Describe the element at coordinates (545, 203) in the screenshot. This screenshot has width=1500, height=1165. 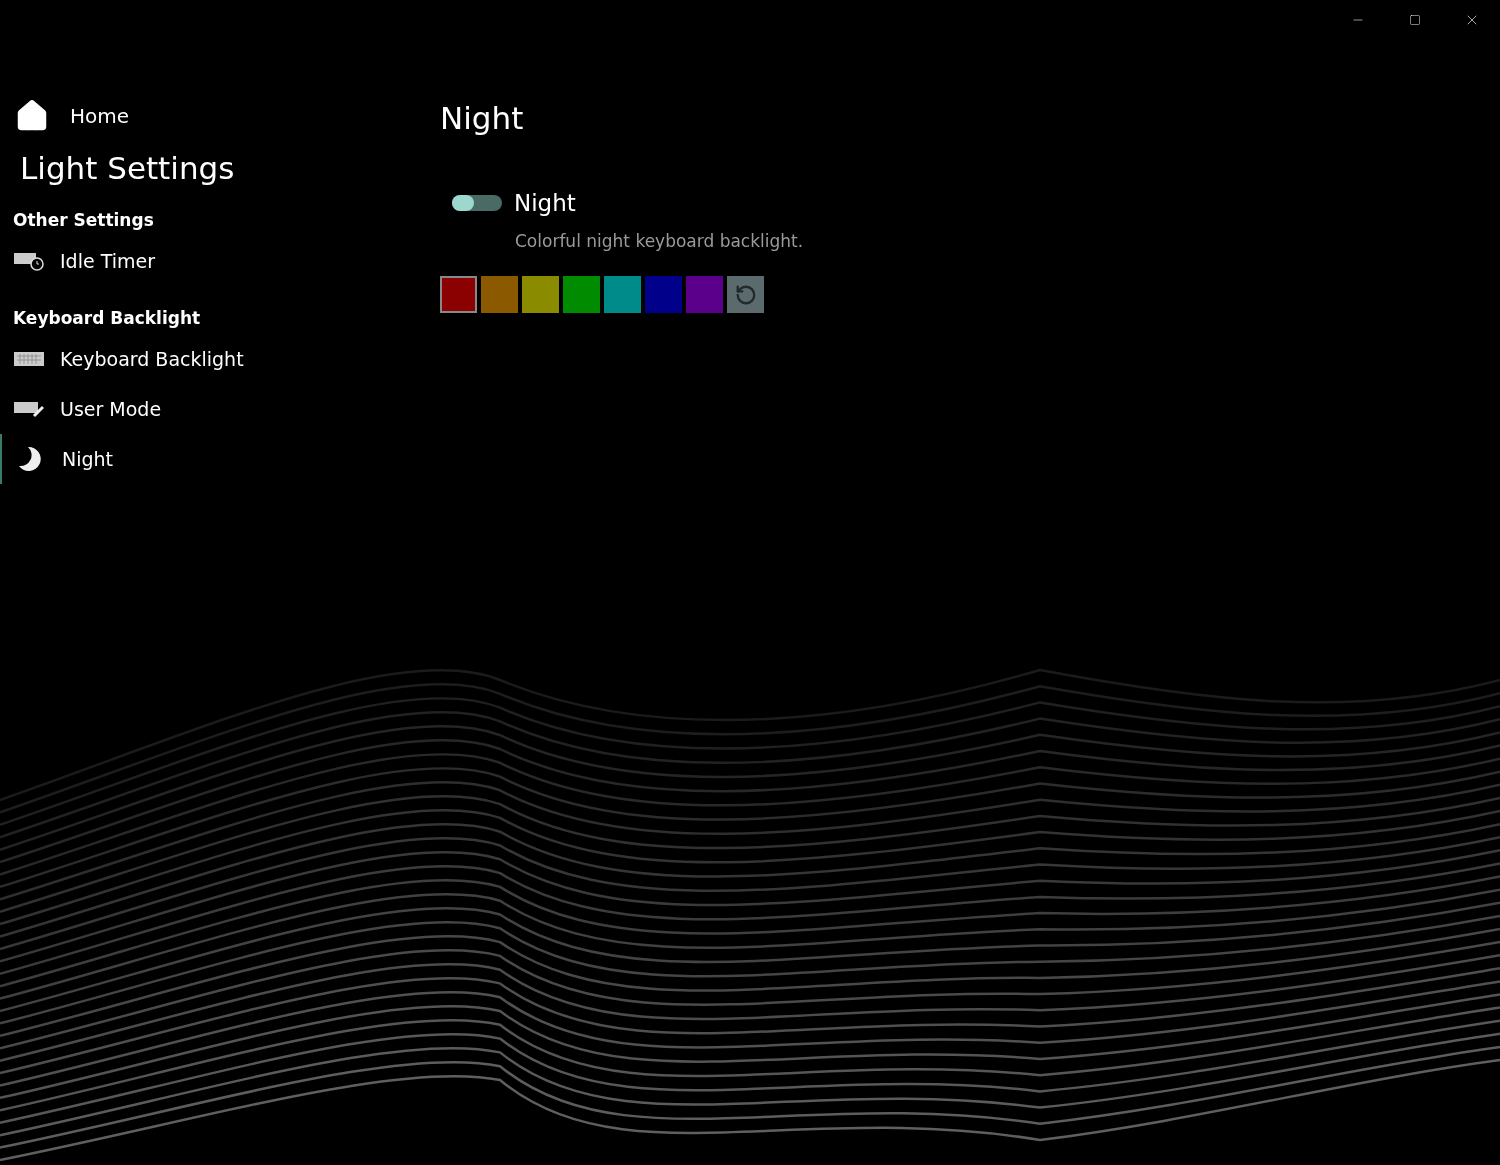
I see `setting-label: Night` at that location.